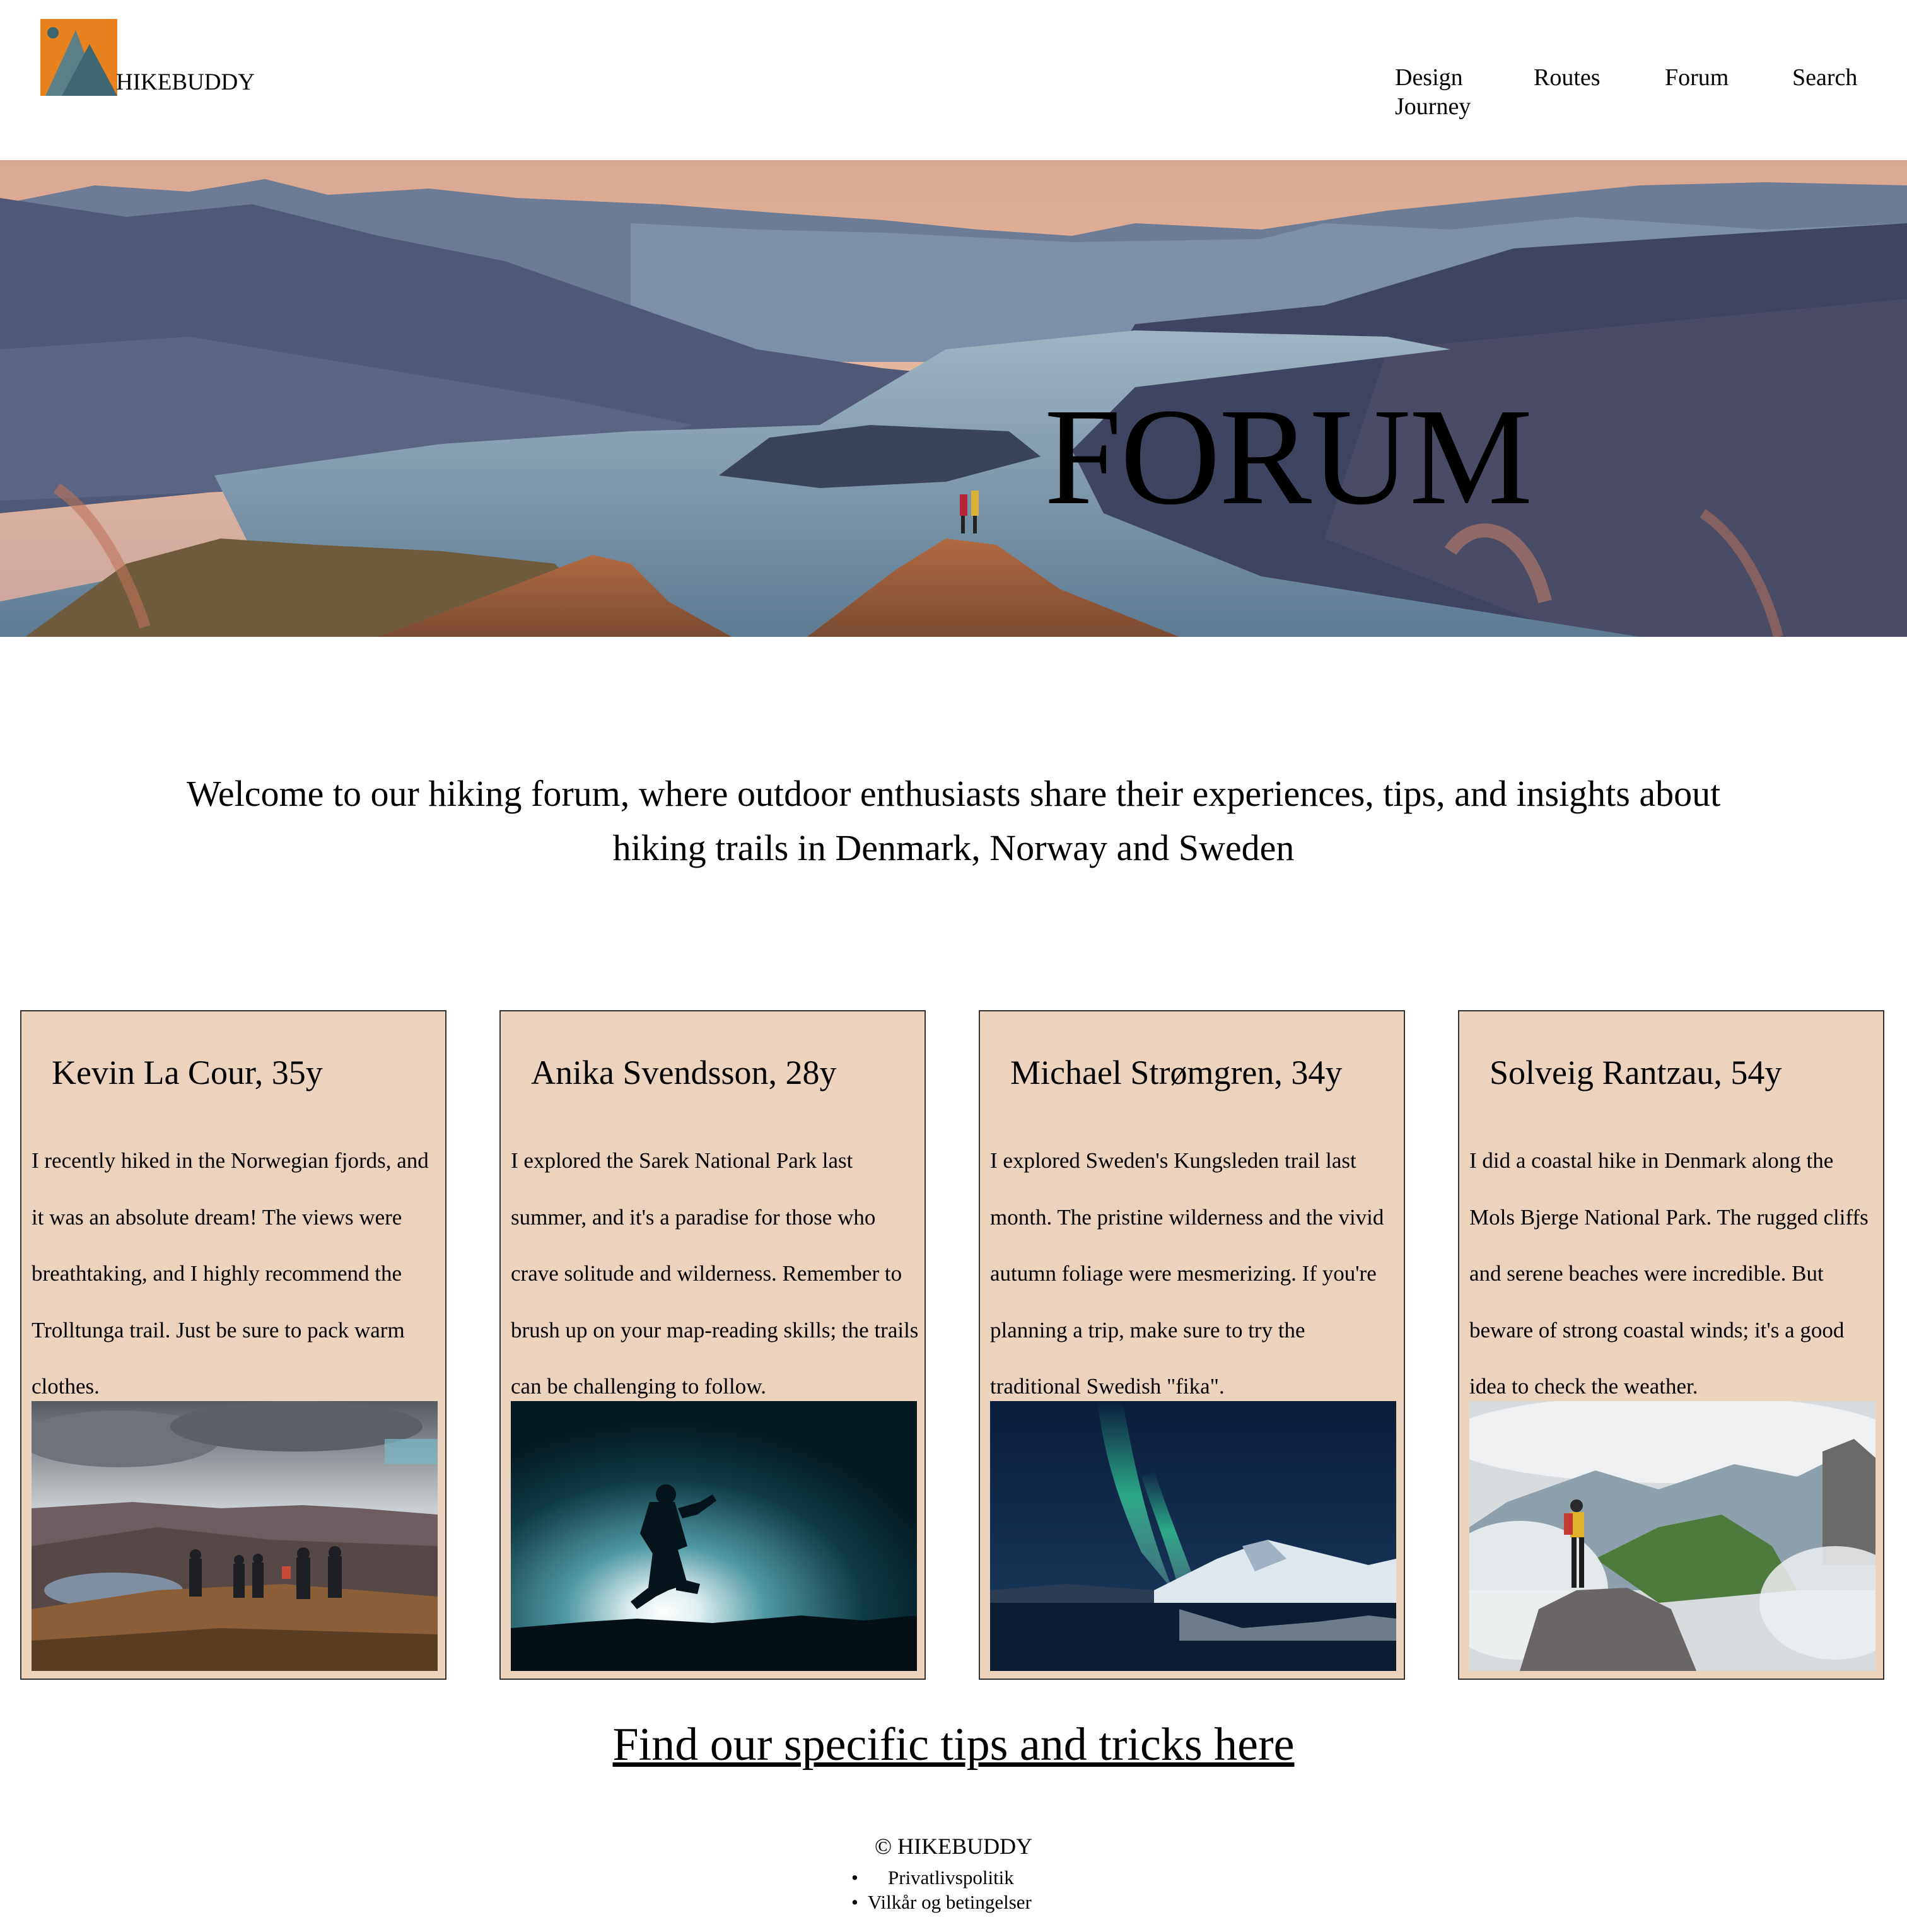 This screenshot has height=1932, width=1907. Describe the element at coordinates (714, 1536) in the screenshot. I see `jumping-hiker-silhouette-photo` at that location.